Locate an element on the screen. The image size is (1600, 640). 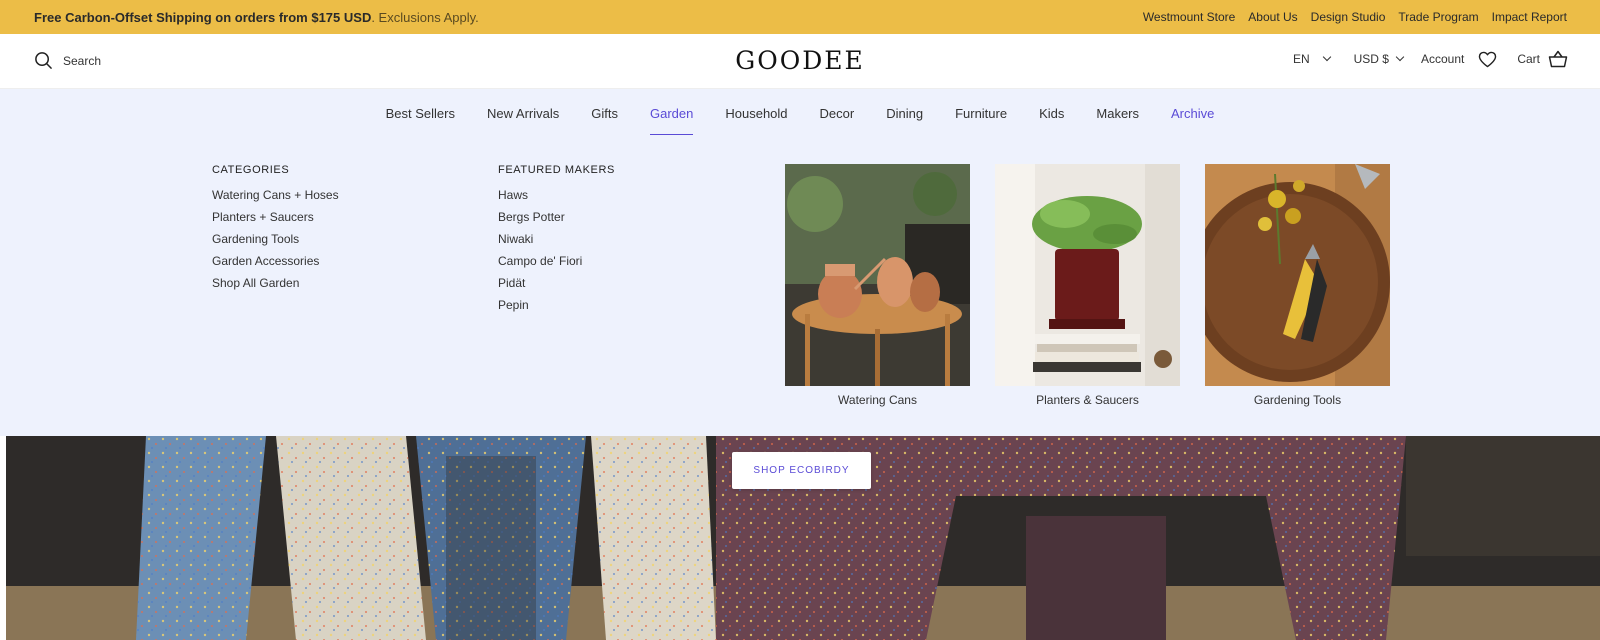
language-value: EN is located at coordinates (1301, 59).